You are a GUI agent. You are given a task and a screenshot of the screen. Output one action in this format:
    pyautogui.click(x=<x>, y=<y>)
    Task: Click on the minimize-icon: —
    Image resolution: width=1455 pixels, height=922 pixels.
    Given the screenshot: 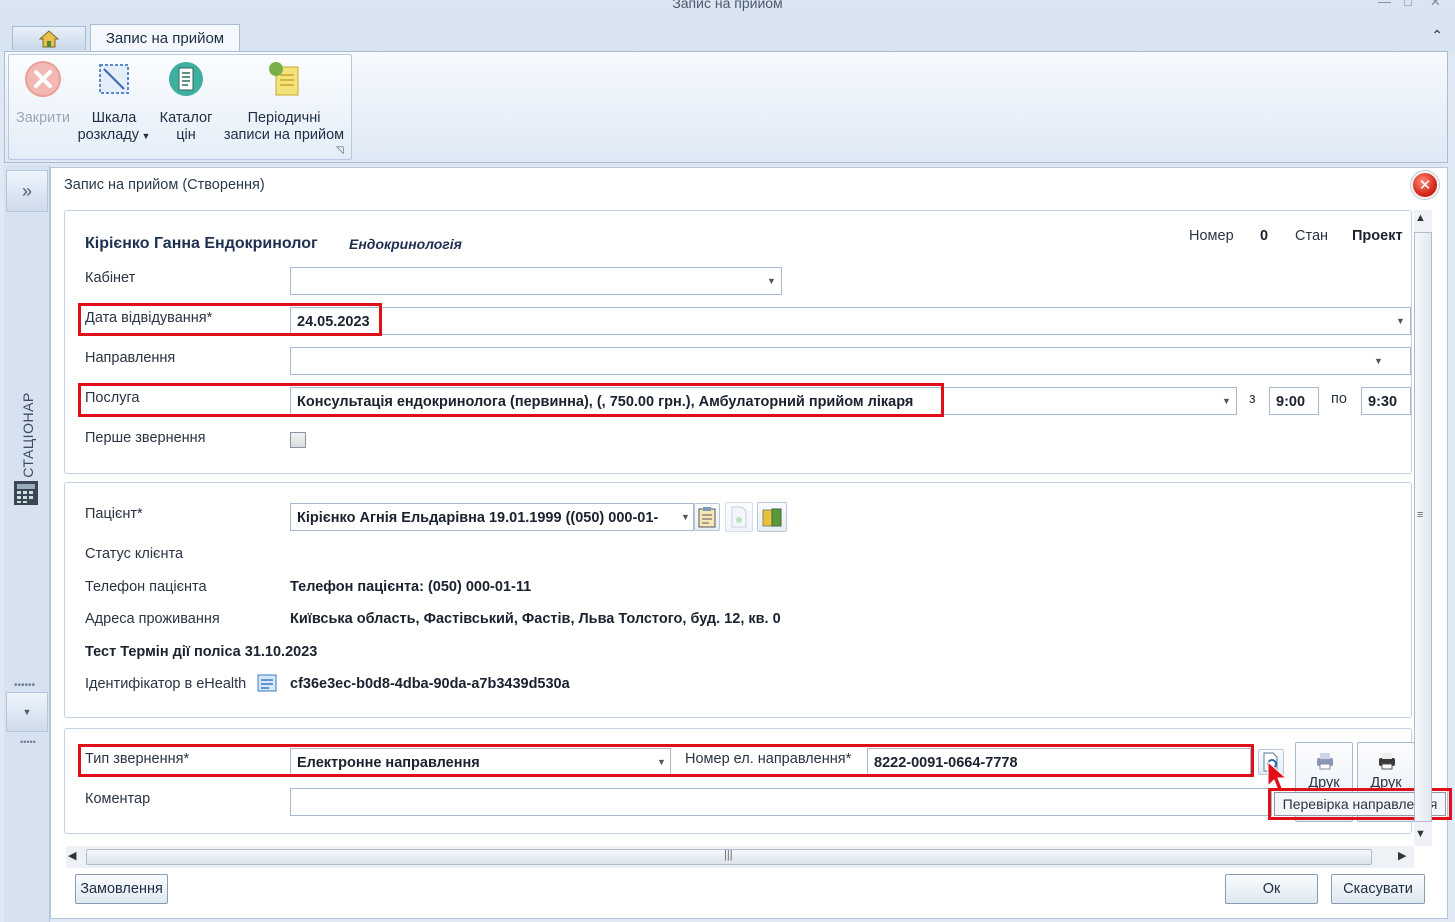 What is the action you would take?
    pyautogui.click(x=1384, y=4)
    